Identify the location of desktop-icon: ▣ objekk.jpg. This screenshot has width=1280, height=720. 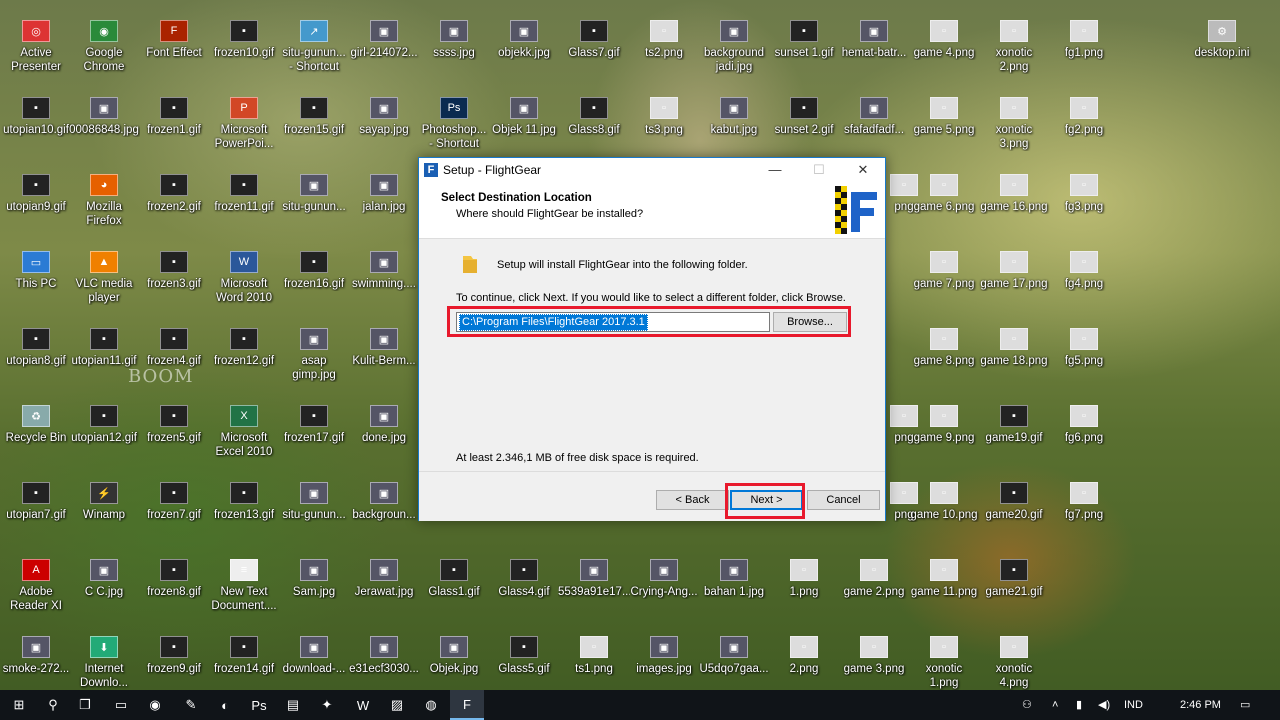
(524, 45).